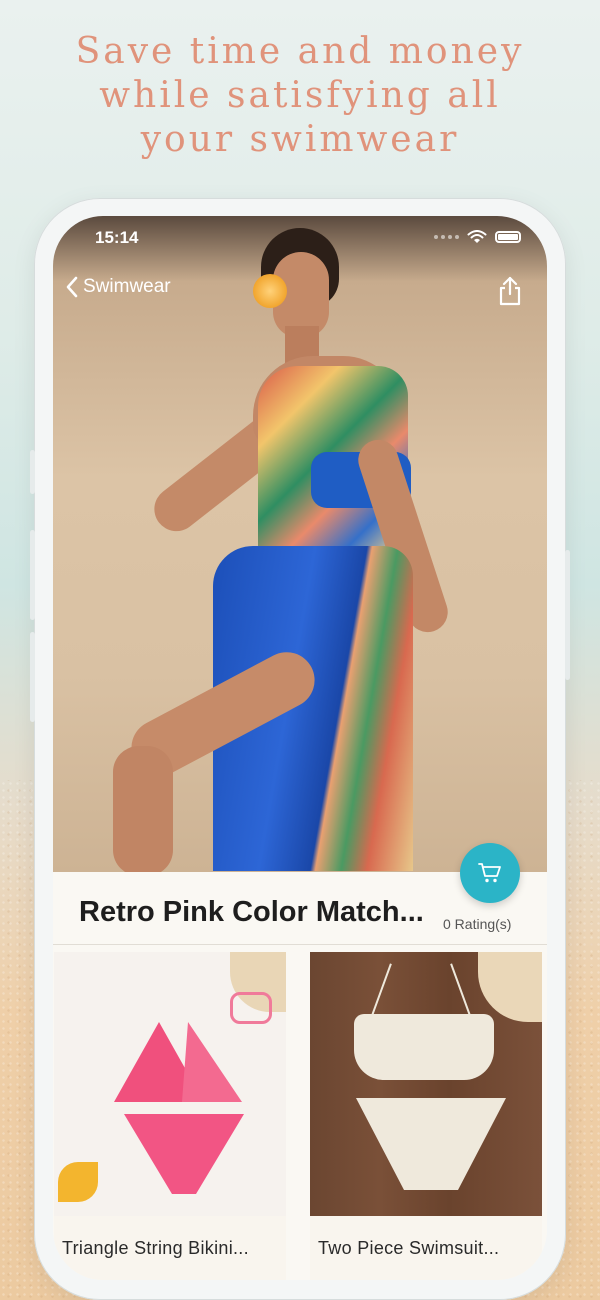 The image size is (600, 1300). Describe the element at coordinates (424, 1047) in the screenshot. I see `bikini-top` at that location.